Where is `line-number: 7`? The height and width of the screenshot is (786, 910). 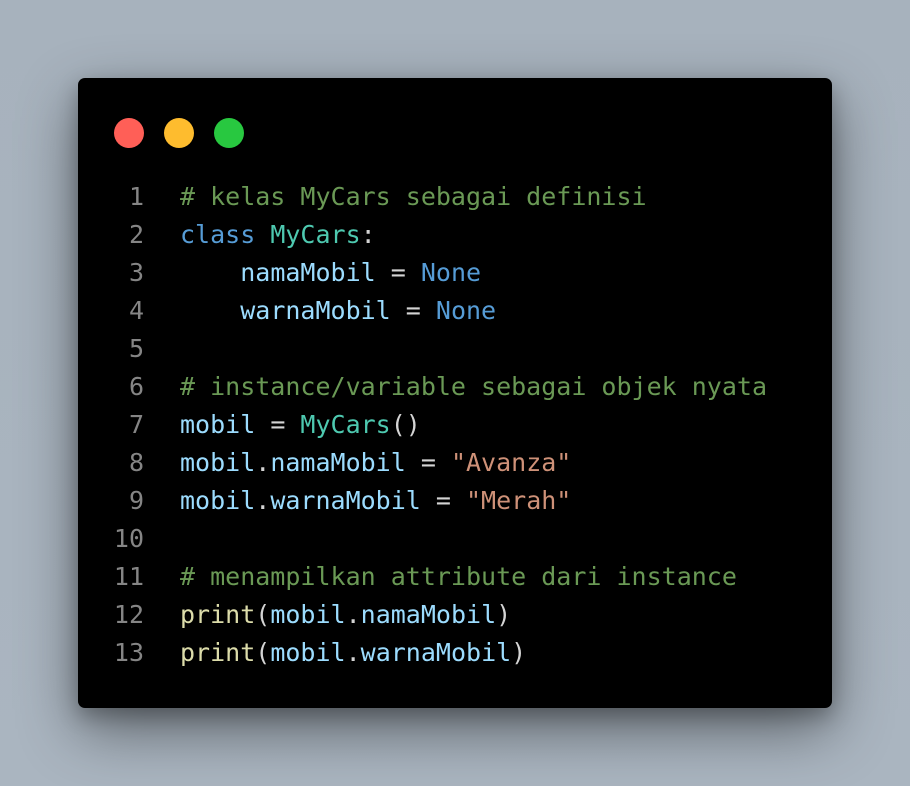
line-number: 7 is located at coordinates (136, 424).